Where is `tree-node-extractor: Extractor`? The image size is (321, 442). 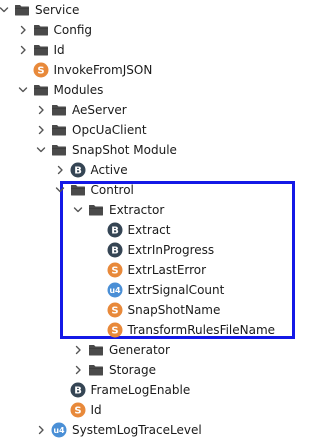 tree-node-extractor: Extractor is located at coordinates (160, 210).